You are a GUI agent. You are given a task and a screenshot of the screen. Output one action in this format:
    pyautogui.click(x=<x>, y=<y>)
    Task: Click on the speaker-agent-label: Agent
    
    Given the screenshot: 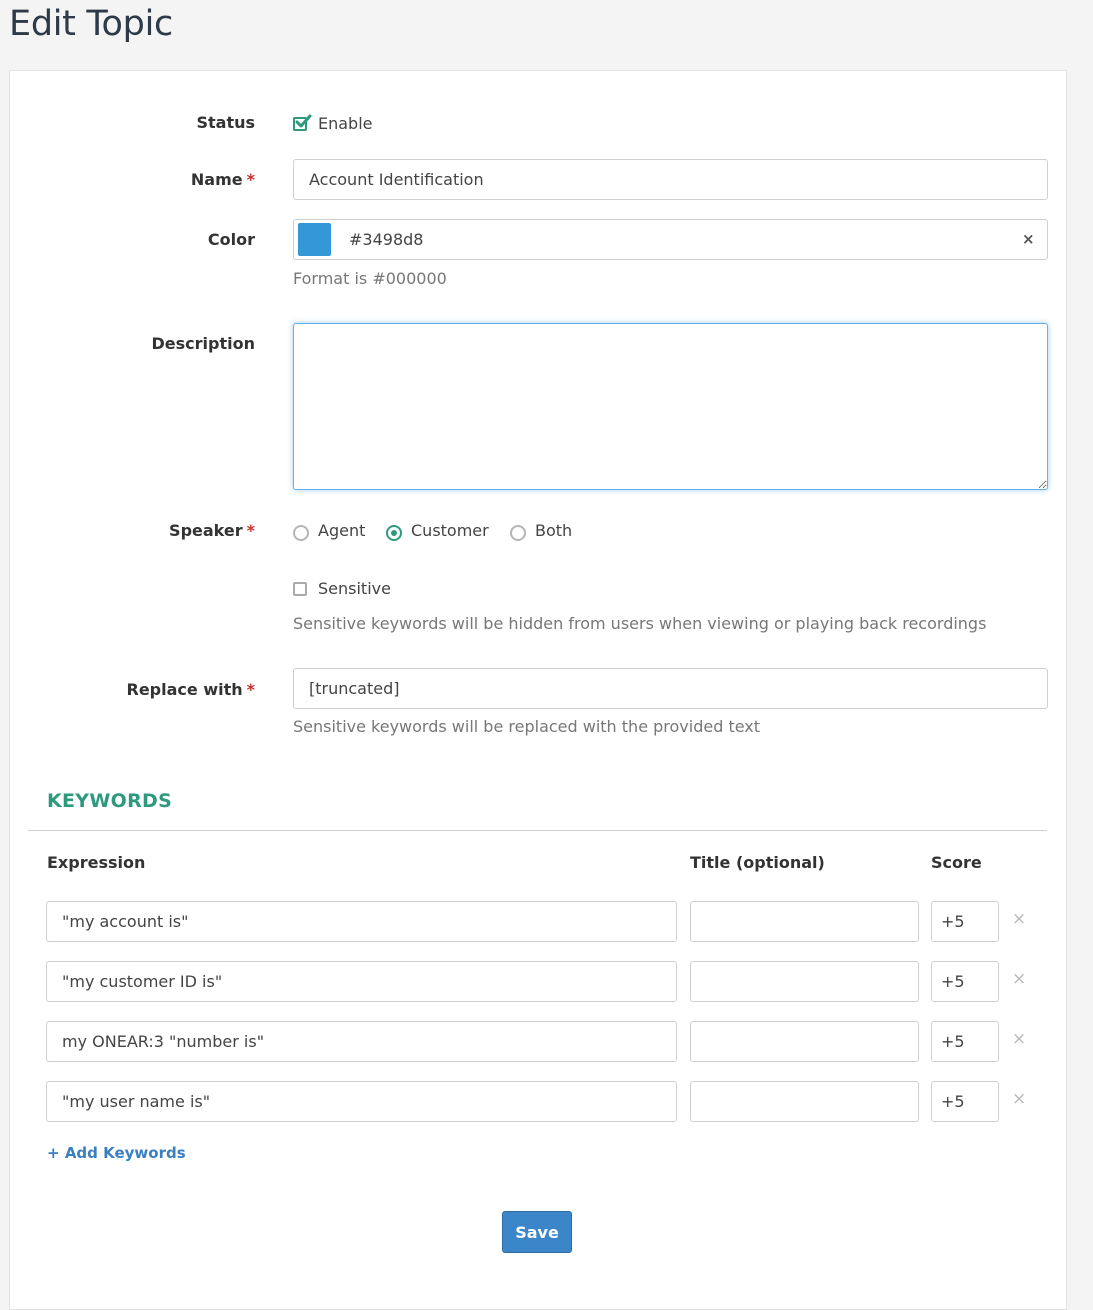 What is the action you would take?
    pyautogui.click(x=341, y=530)
    